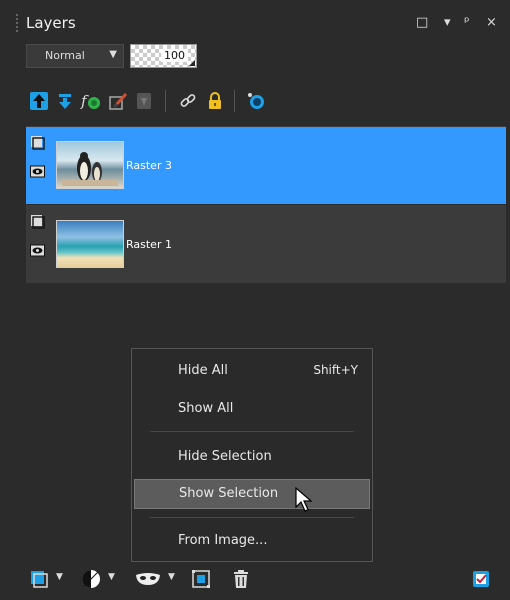 This screenshot has width=510, height=600. Describe the element at coordinates (201, 579) in the screenshot. I see `group-layer-icon` at that location.